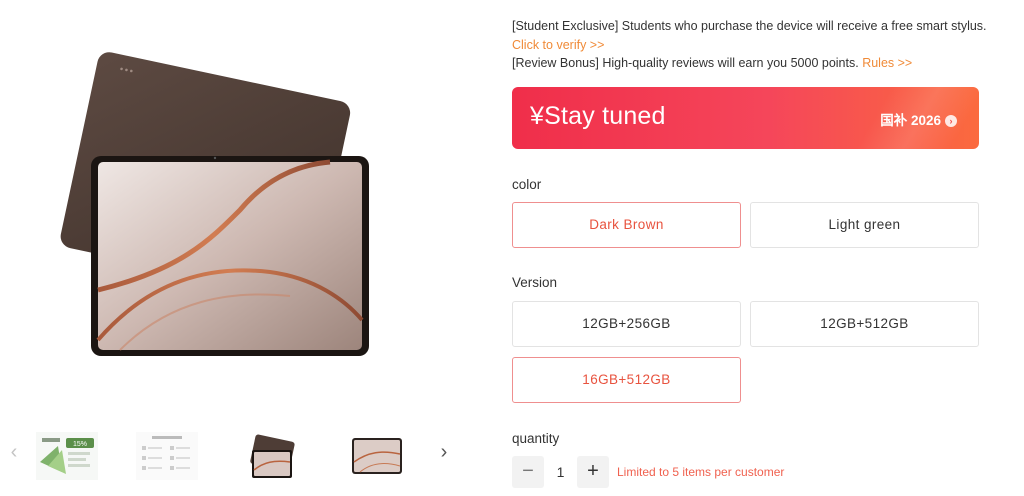 The width and height of the screenshot is (1024, 496). I want to click on color-option-light-green: Light green, so click(864, 225).